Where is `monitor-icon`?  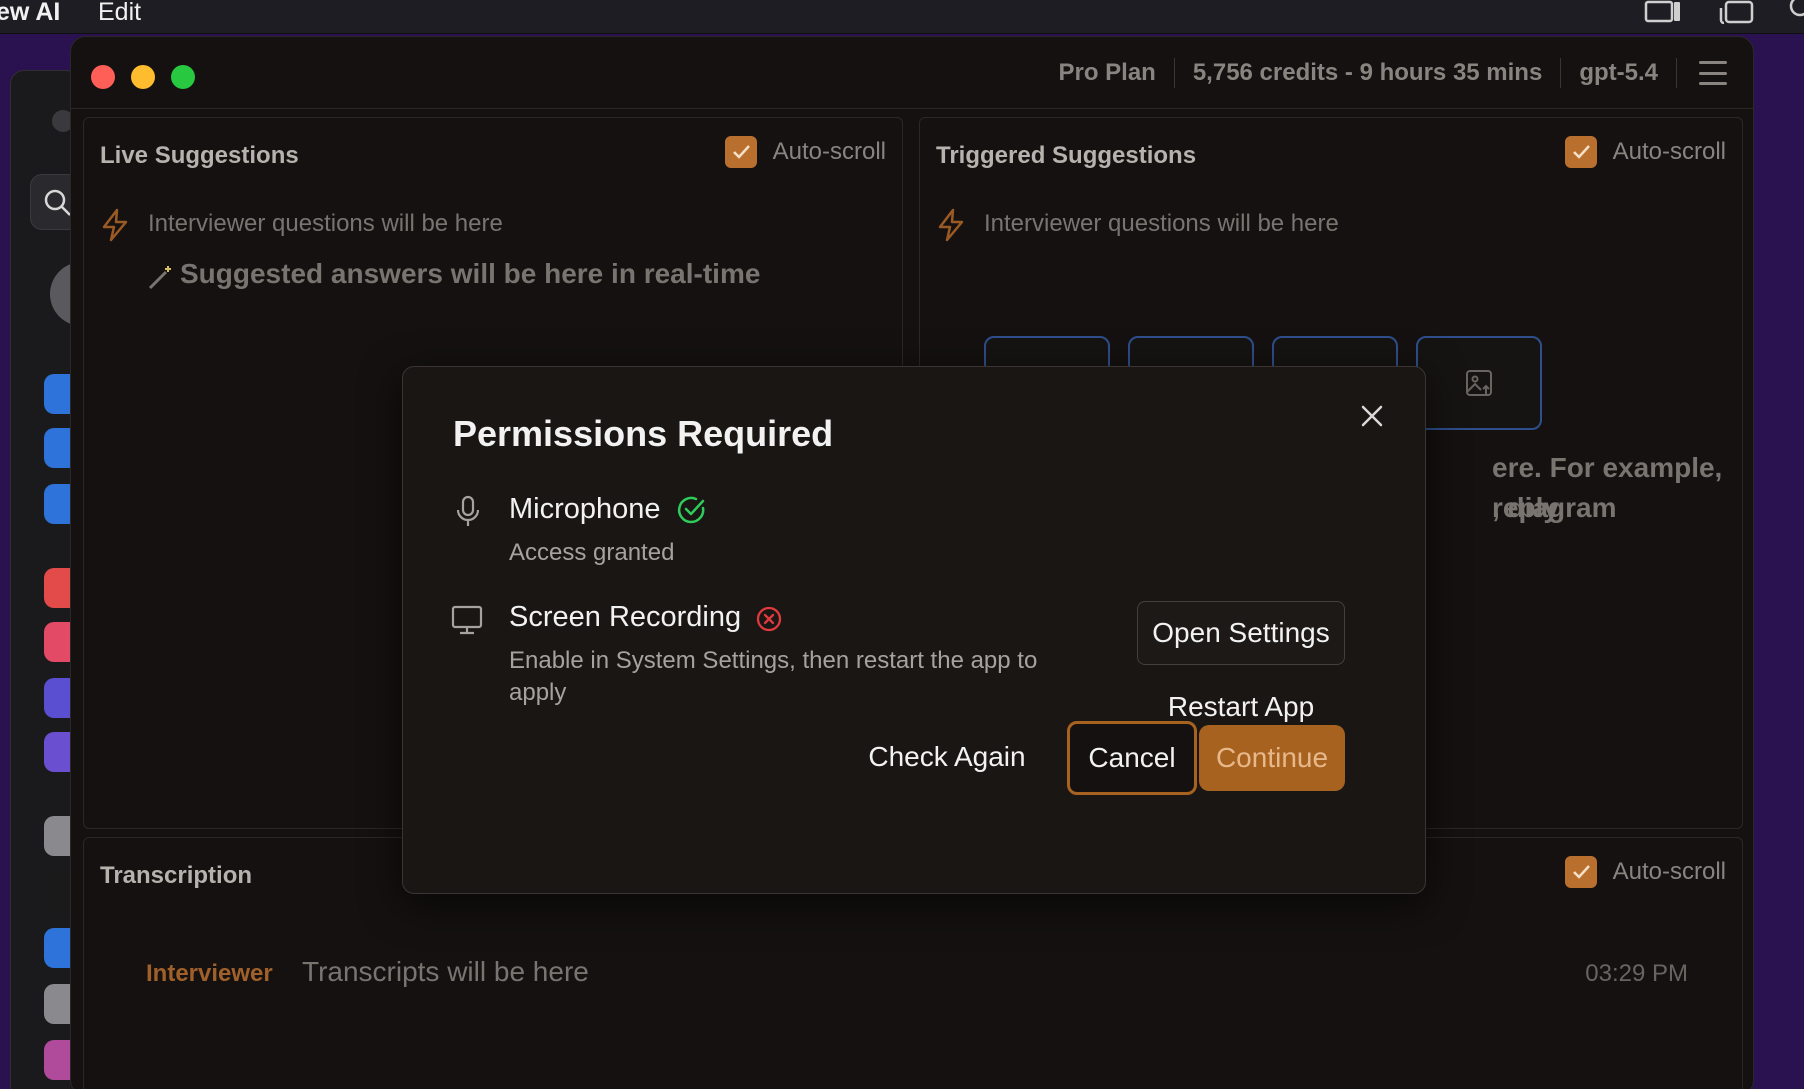 monitor-icon is located at coordinates (467, 620).